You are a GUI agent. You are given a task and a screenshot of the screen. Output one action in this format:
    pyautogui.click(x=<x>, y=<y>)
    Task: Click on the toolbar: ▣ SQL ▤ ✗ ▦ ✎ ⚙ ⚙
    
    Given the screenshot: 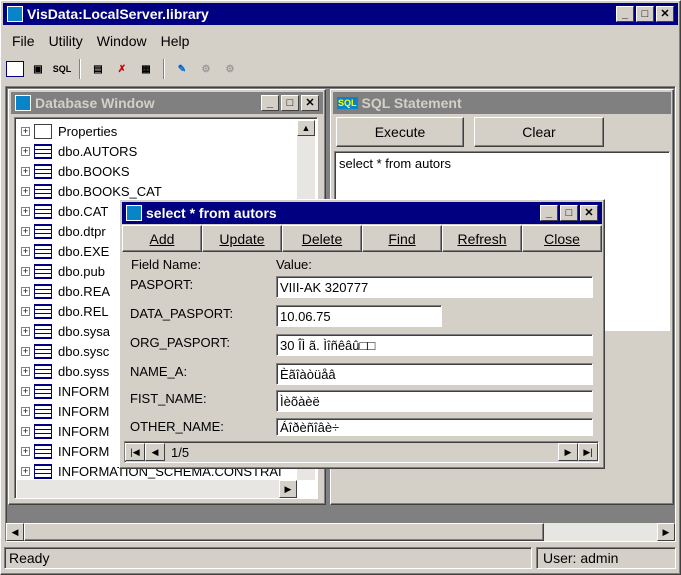 What is the action you would take?
    pyautogui.click(x=123, y=69)
    